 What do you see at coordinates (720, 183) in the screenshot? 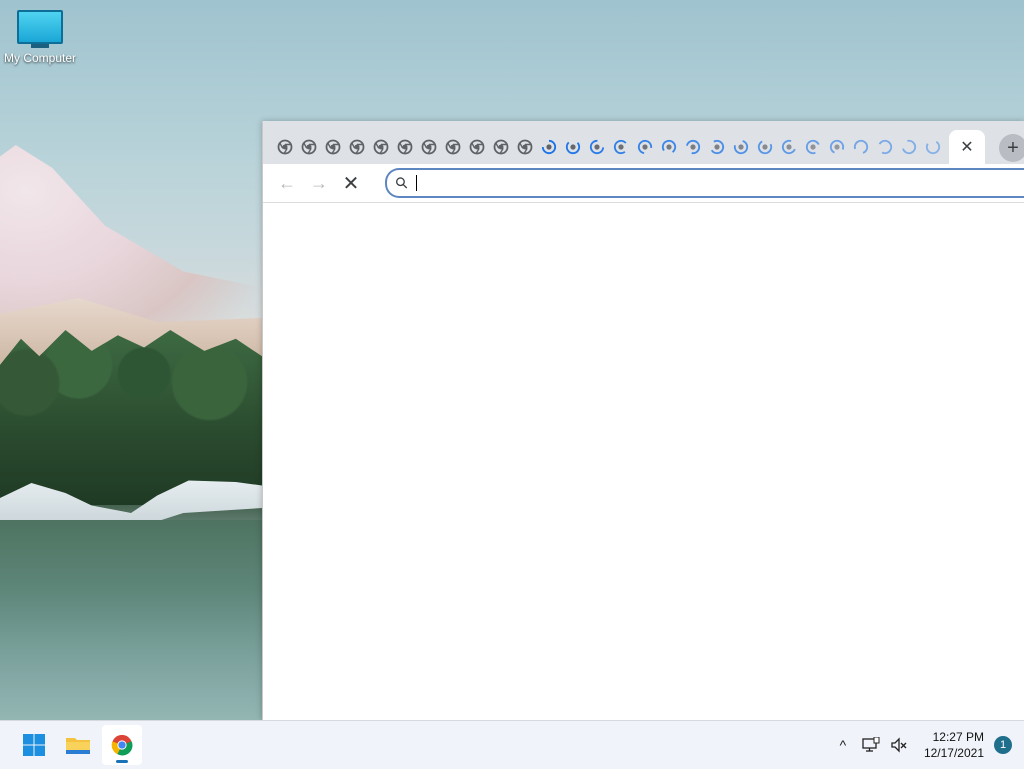
I see `address-input` at bounding box center [720, 183].